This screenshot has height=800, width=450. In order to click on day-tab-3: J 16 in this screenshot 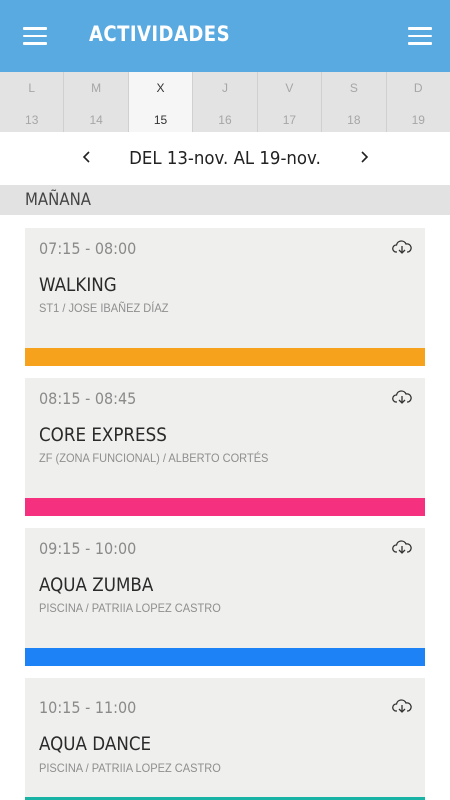, I will do `click(225, 102)`.